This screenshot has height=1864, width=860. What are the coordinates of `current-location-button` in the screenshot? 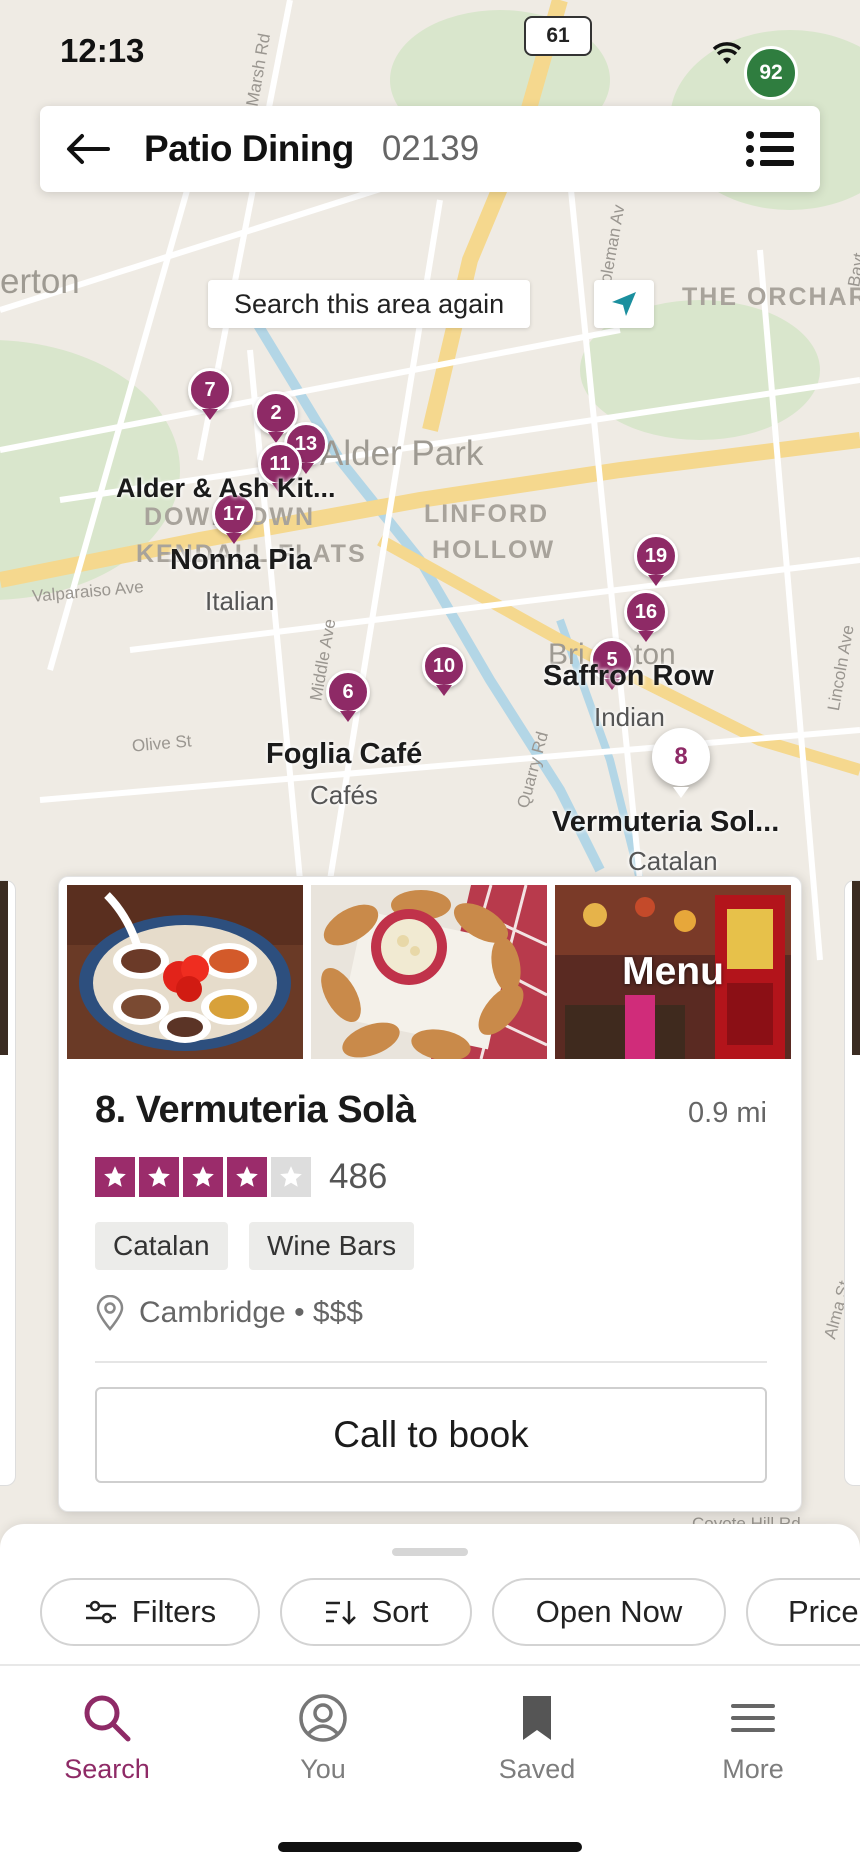 It's located at (624, 304).